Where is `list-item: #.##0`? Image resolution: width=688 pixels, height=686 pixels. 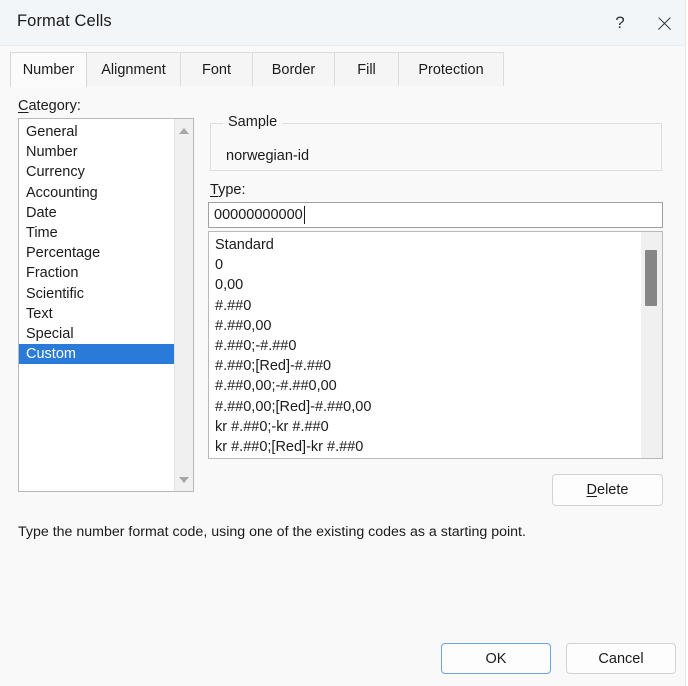 list-item: #.##0 is located at coordinates (425, 306).